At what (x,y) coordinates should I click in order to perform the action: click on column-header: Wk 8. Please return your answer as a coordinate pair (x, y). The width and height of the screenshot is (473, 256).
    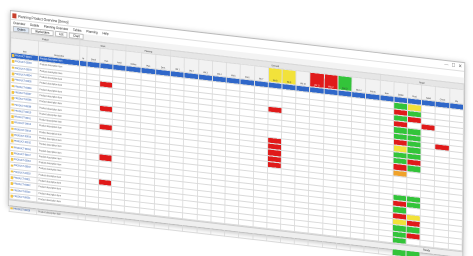
    Looking at the image, I should click on (275, 75).